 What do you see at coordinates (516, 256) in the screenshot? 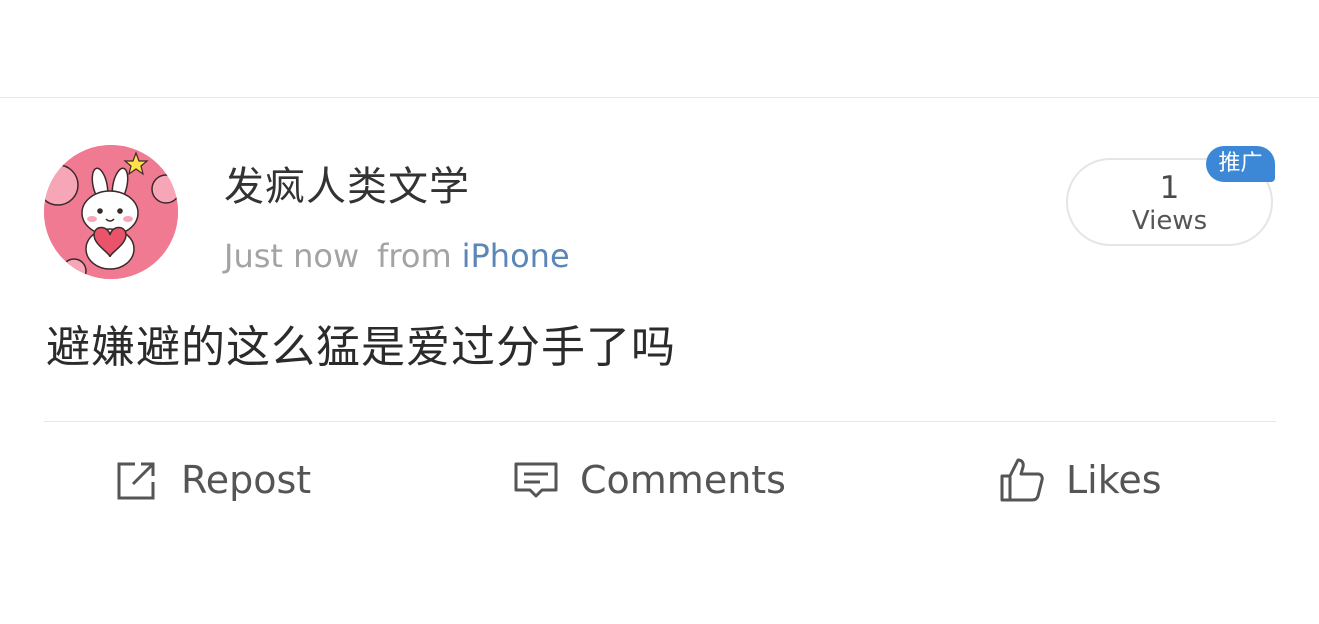
I see `post-device-link: iPhone` at bounding box center [516, 256].